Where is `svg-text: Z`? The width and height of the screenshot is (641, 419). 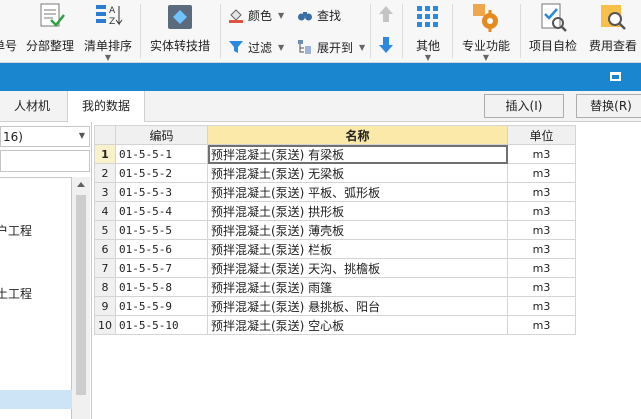 svg-text: Z is located at coordinates (112, 22).